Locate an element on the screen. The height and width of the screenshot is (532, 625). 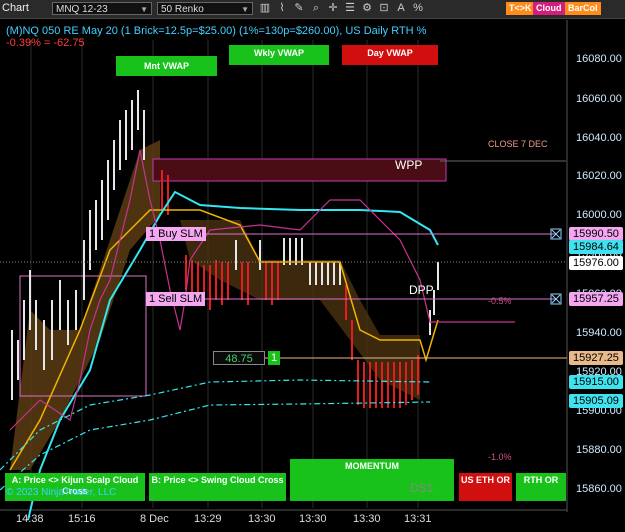
time-tick: 8 Dec is located at coordinates (154, 519).